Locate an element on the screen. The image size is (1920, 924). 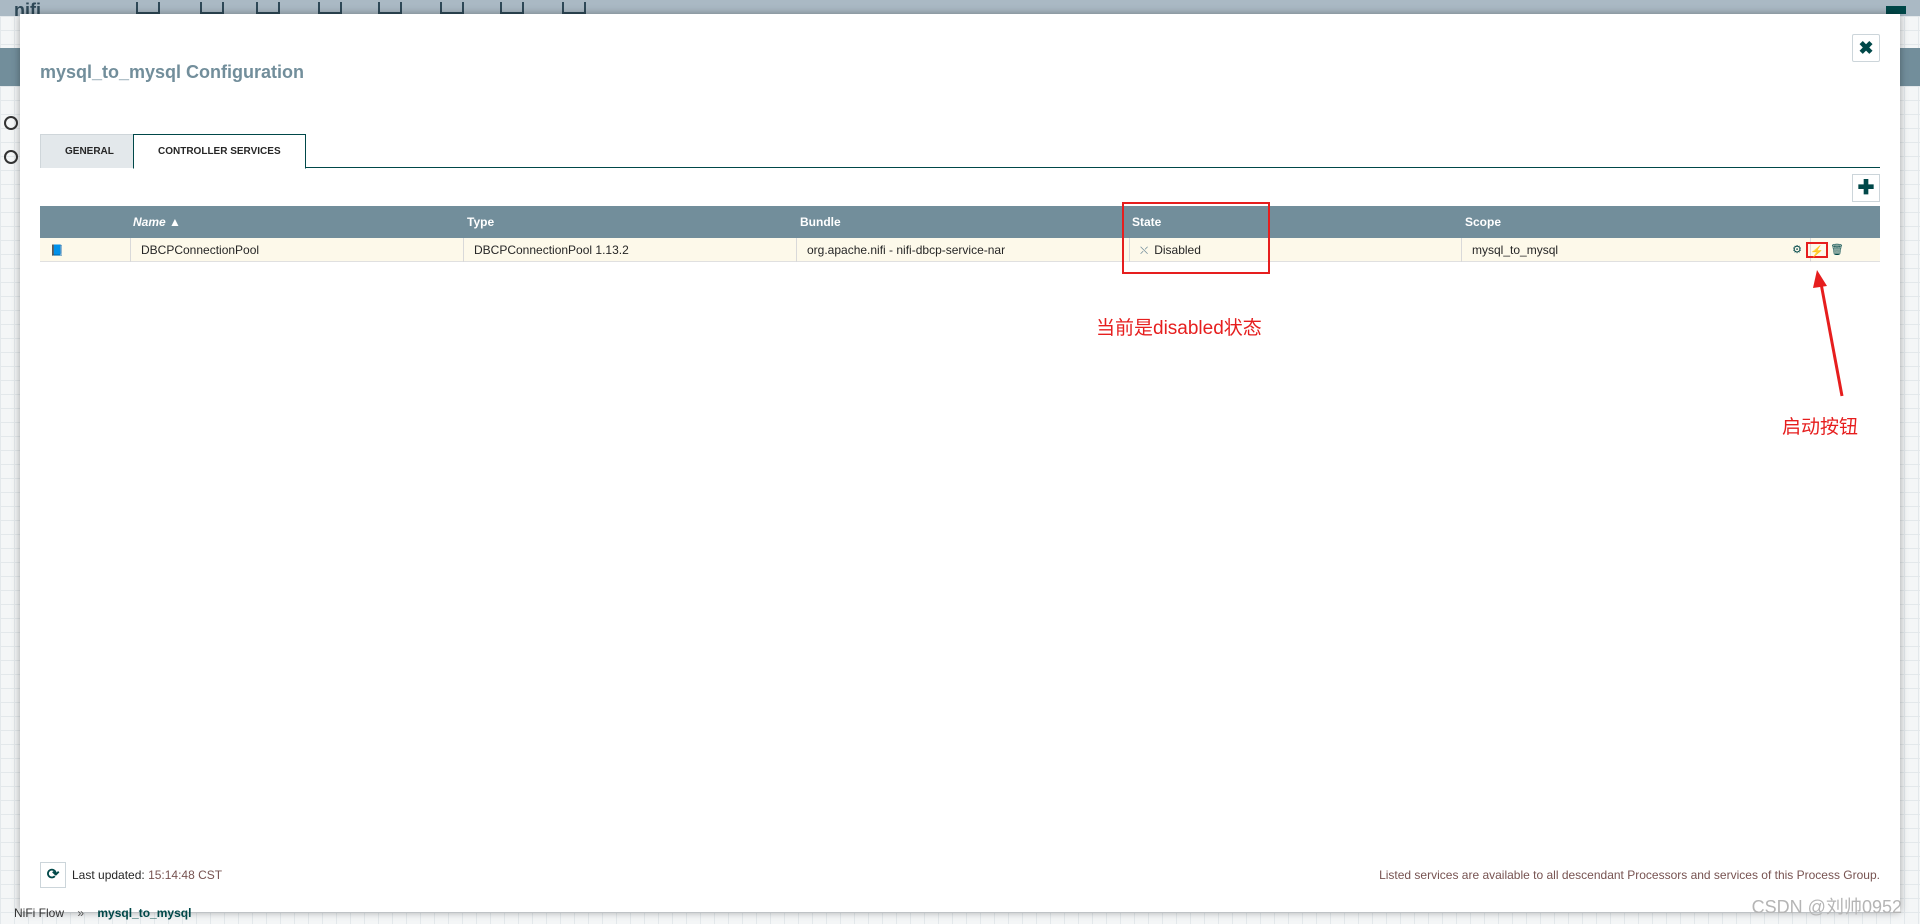
last-updated-label: Last updated: is located at coordinates (110, 875).